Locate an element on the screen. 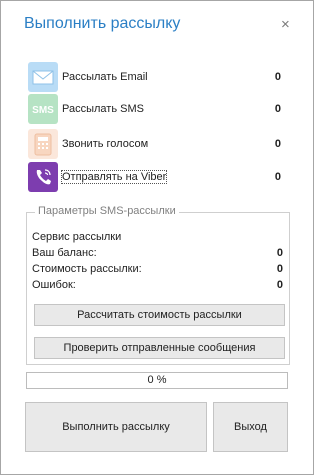  service-row: Сервис рассылки is located at coordinates (157, 237).